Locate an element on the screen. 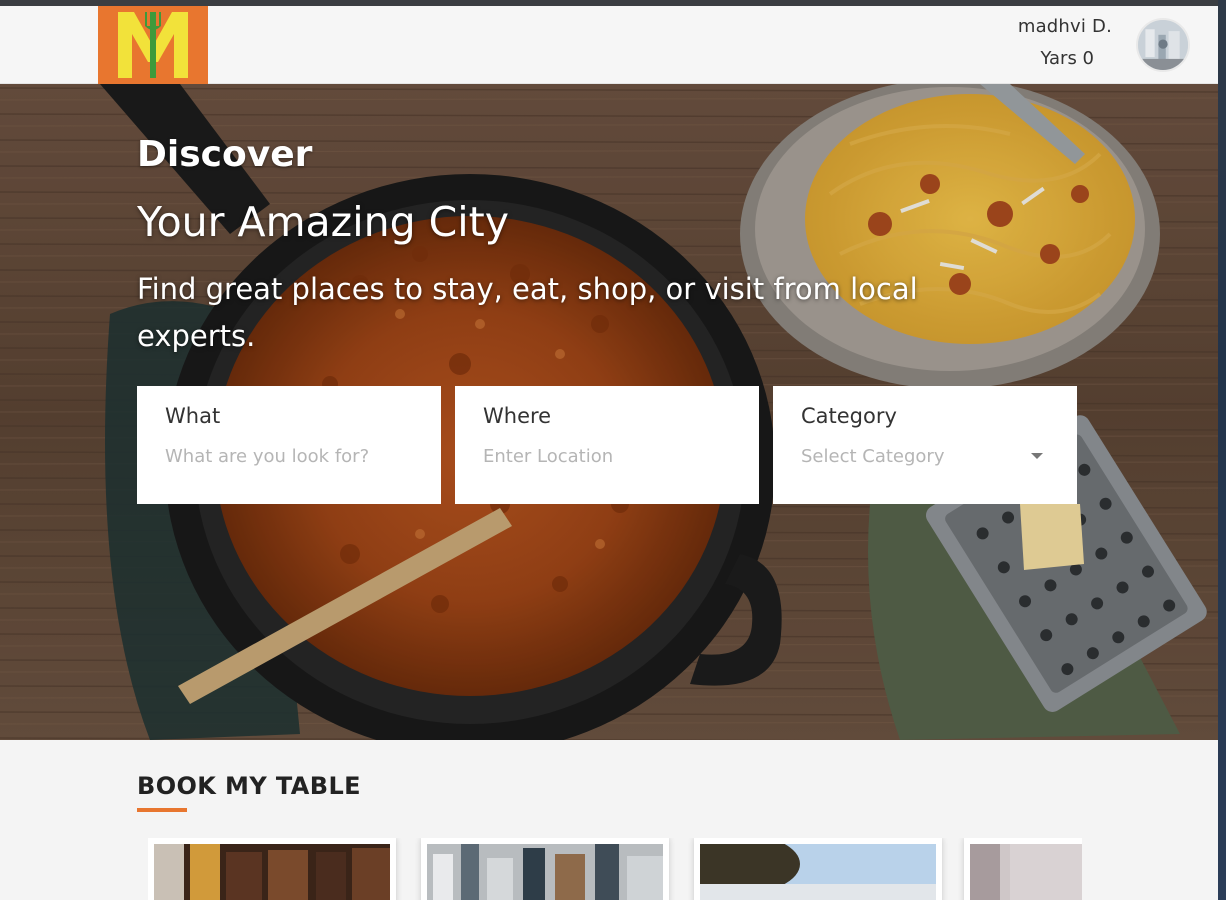 The image size is (1226, 900). logo-m-fork-icon is located at coordinates (153, 45).